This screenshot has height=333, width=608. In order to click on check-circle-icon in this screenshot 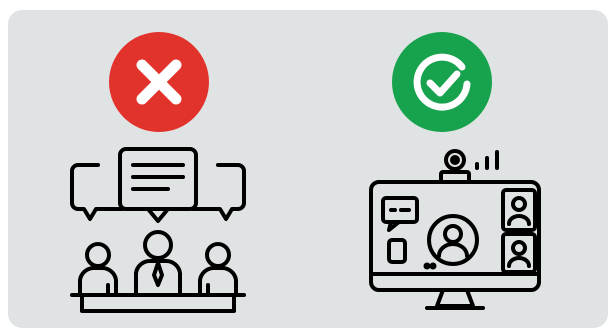, I will do `click(442, 82)`.